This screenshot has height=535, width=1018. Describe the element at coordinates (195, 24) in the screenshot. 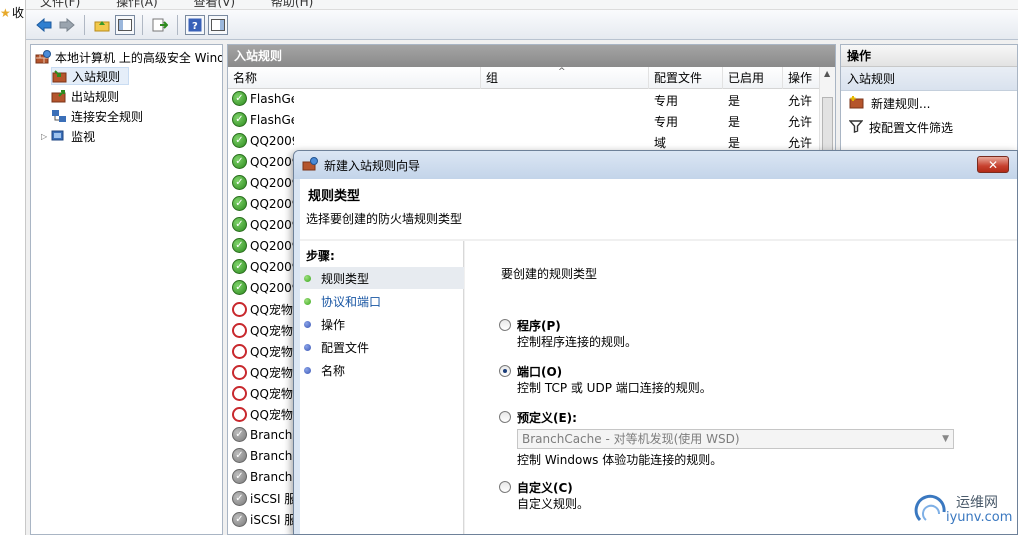

I see `help-icon: ?` at that location.